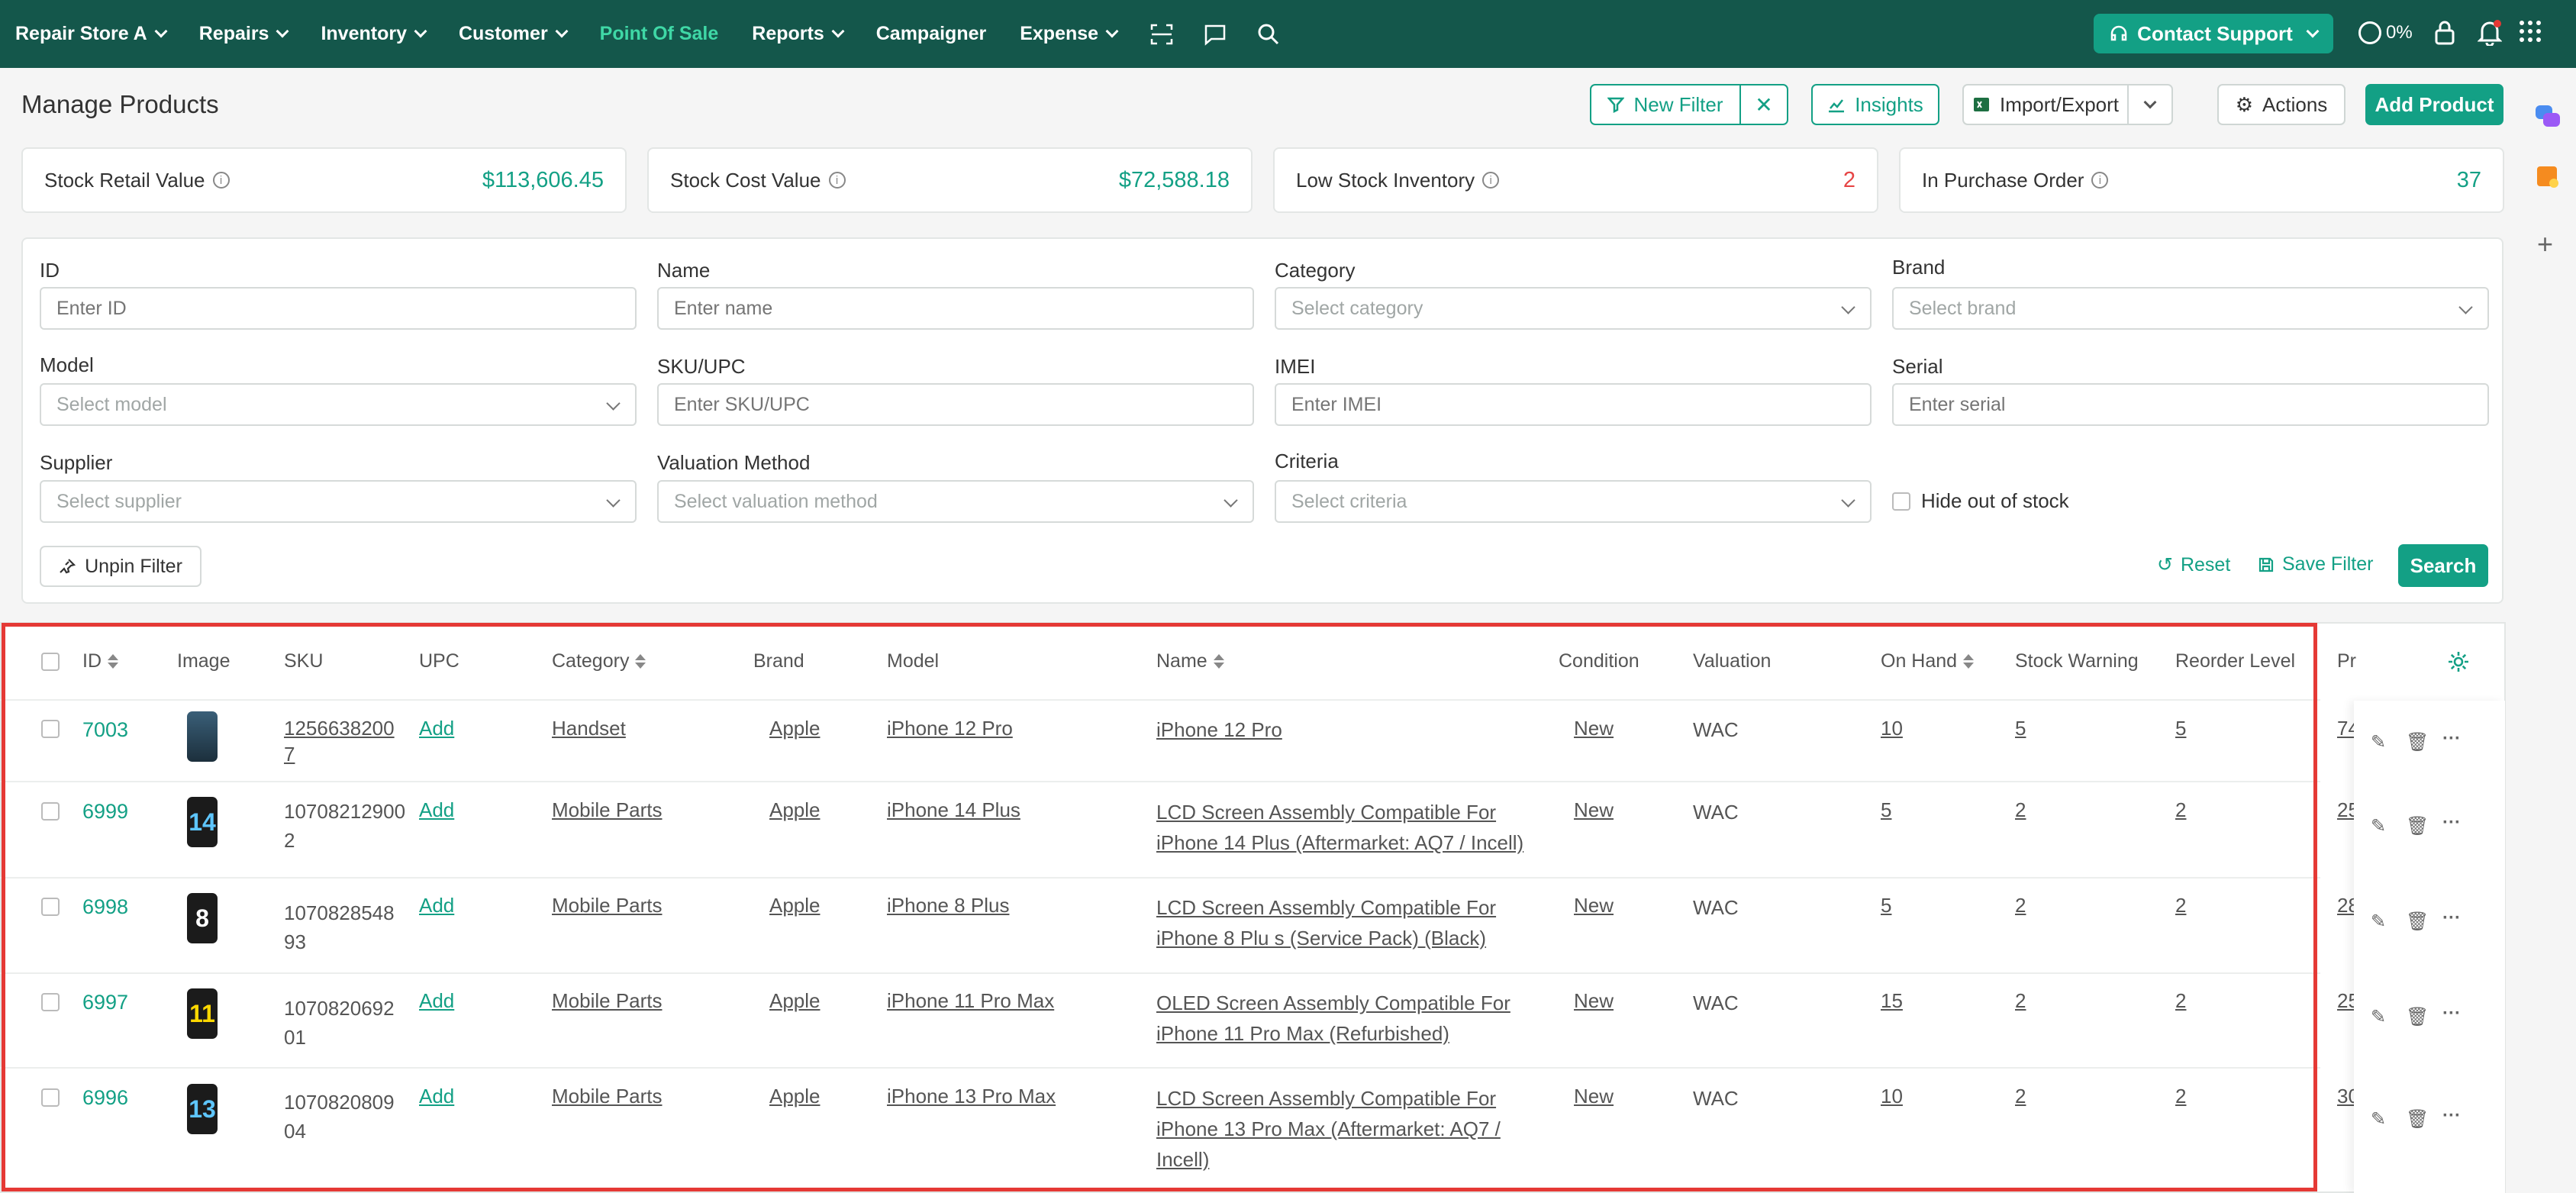  I want to click on model-link: iPhone 14 Plus, so click(954, 810).